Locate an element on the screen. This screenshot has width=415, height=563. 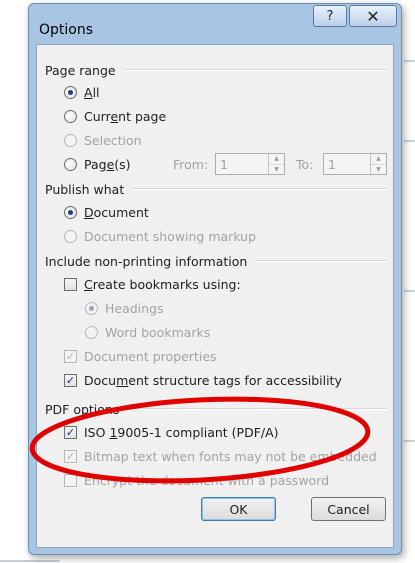
from-value: 1 is located at coordinates (224, 164).